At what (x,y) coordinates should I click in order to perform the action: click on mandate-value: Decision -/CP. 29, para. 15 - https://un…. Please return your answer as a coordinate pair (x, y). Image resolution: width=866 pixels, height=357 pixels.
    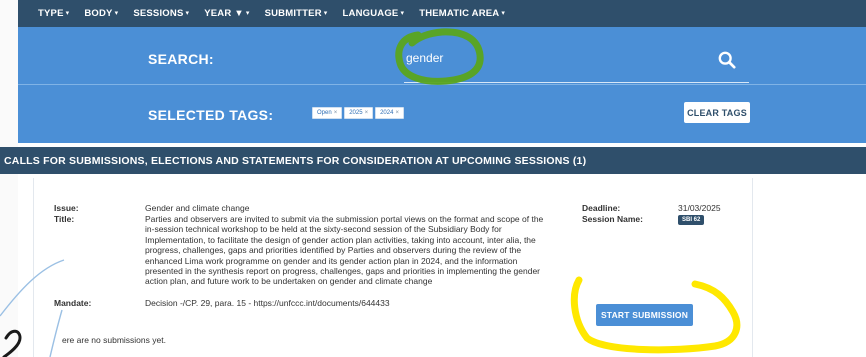
    Looking at the image, I should click on (267, 303).